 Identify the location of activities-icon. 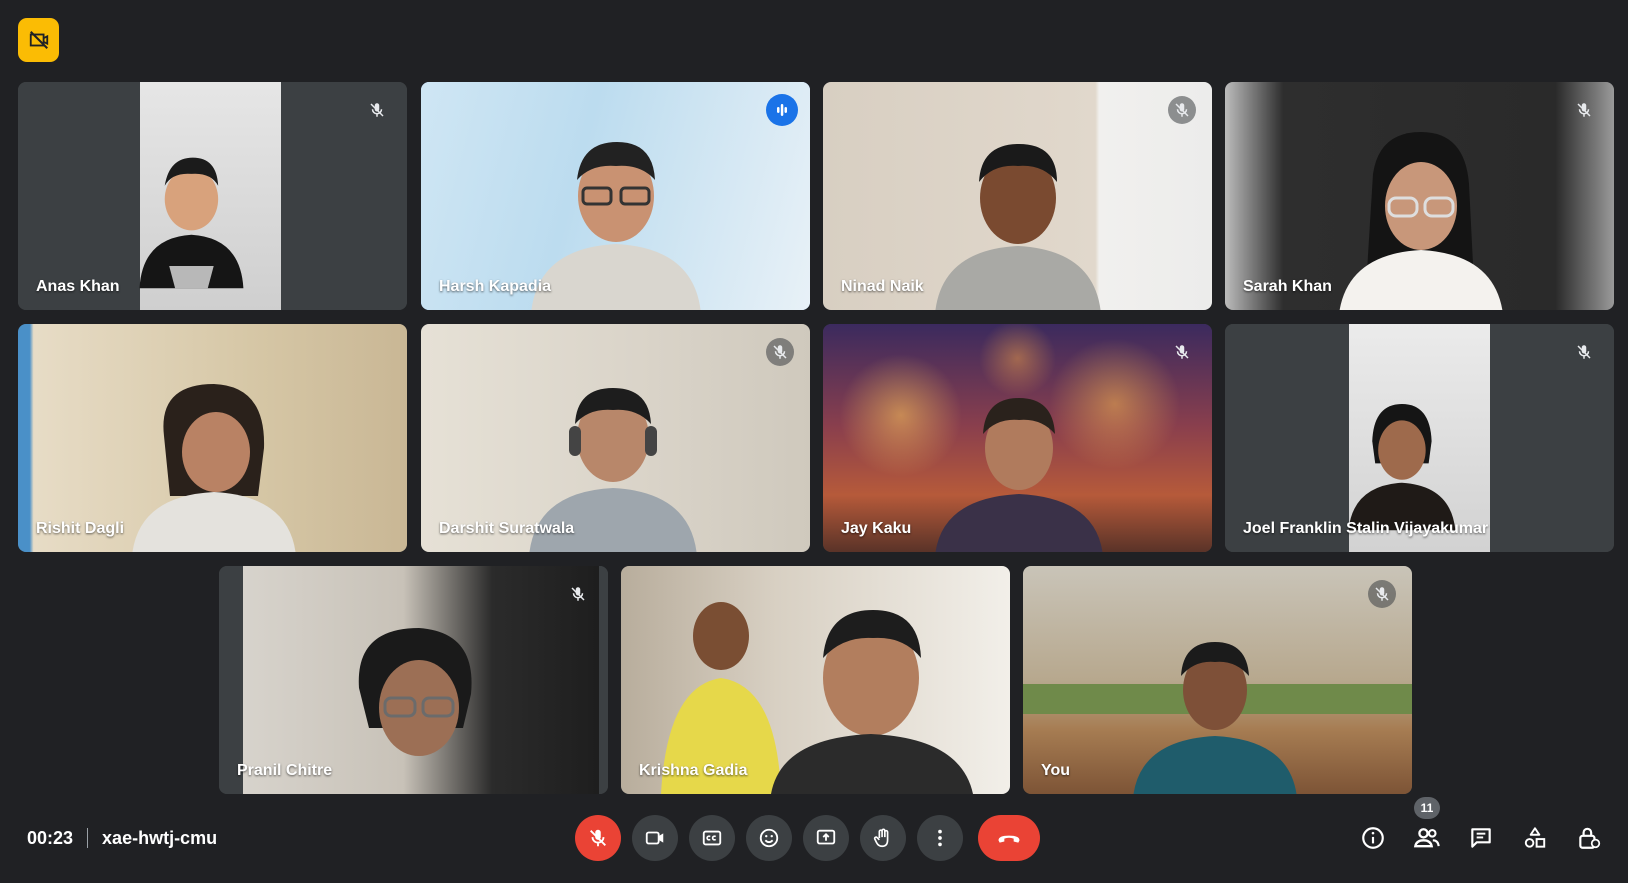
(1535, 837).